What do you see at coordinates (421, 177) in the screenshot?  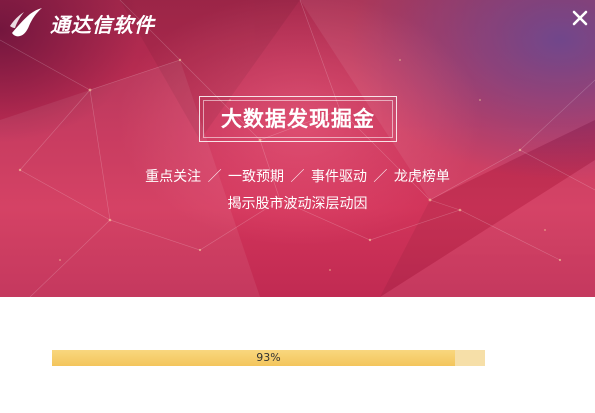 I see `tagline-item: 龙虎榜单` at bounding box center [421, 177].